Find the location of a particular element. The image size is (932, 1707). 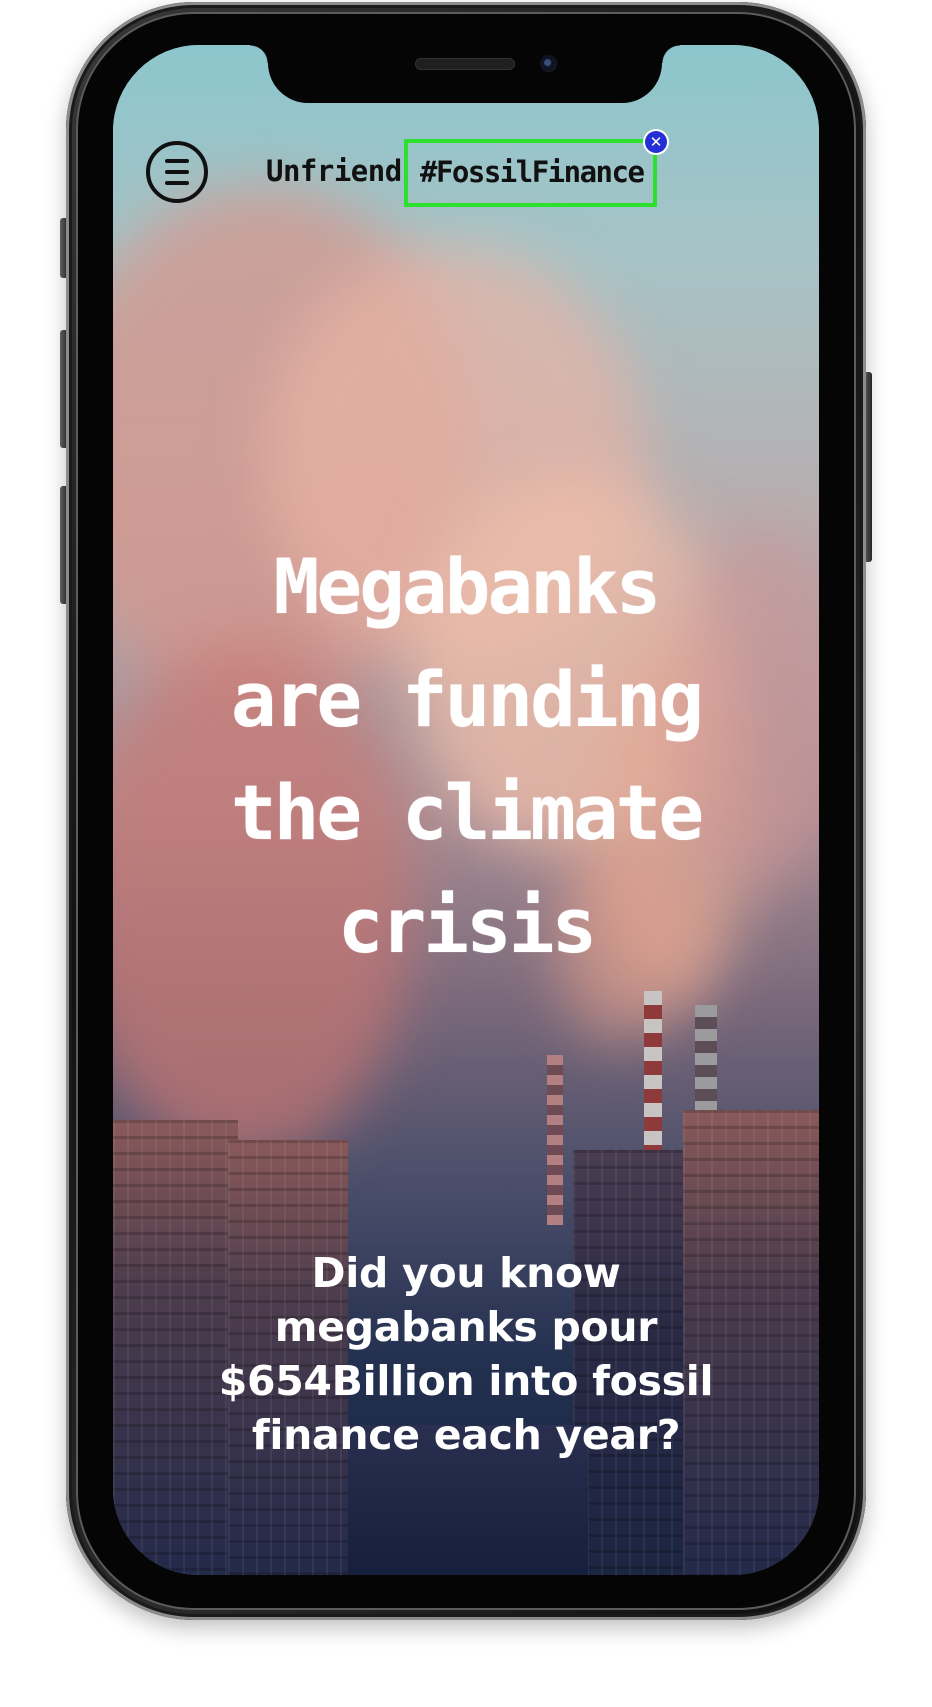

headline-line: crisis is located at coordinates (467, 925).